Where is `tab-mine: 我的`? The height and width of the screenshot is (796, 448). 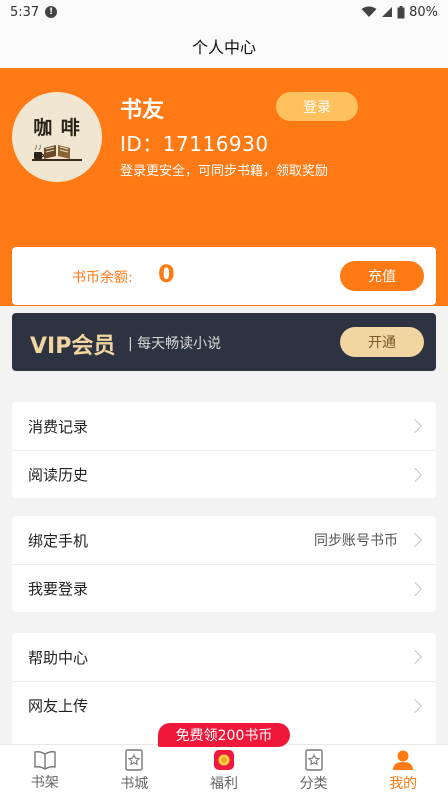
tab-mine: 我的 is located at coordinates (403, 770).